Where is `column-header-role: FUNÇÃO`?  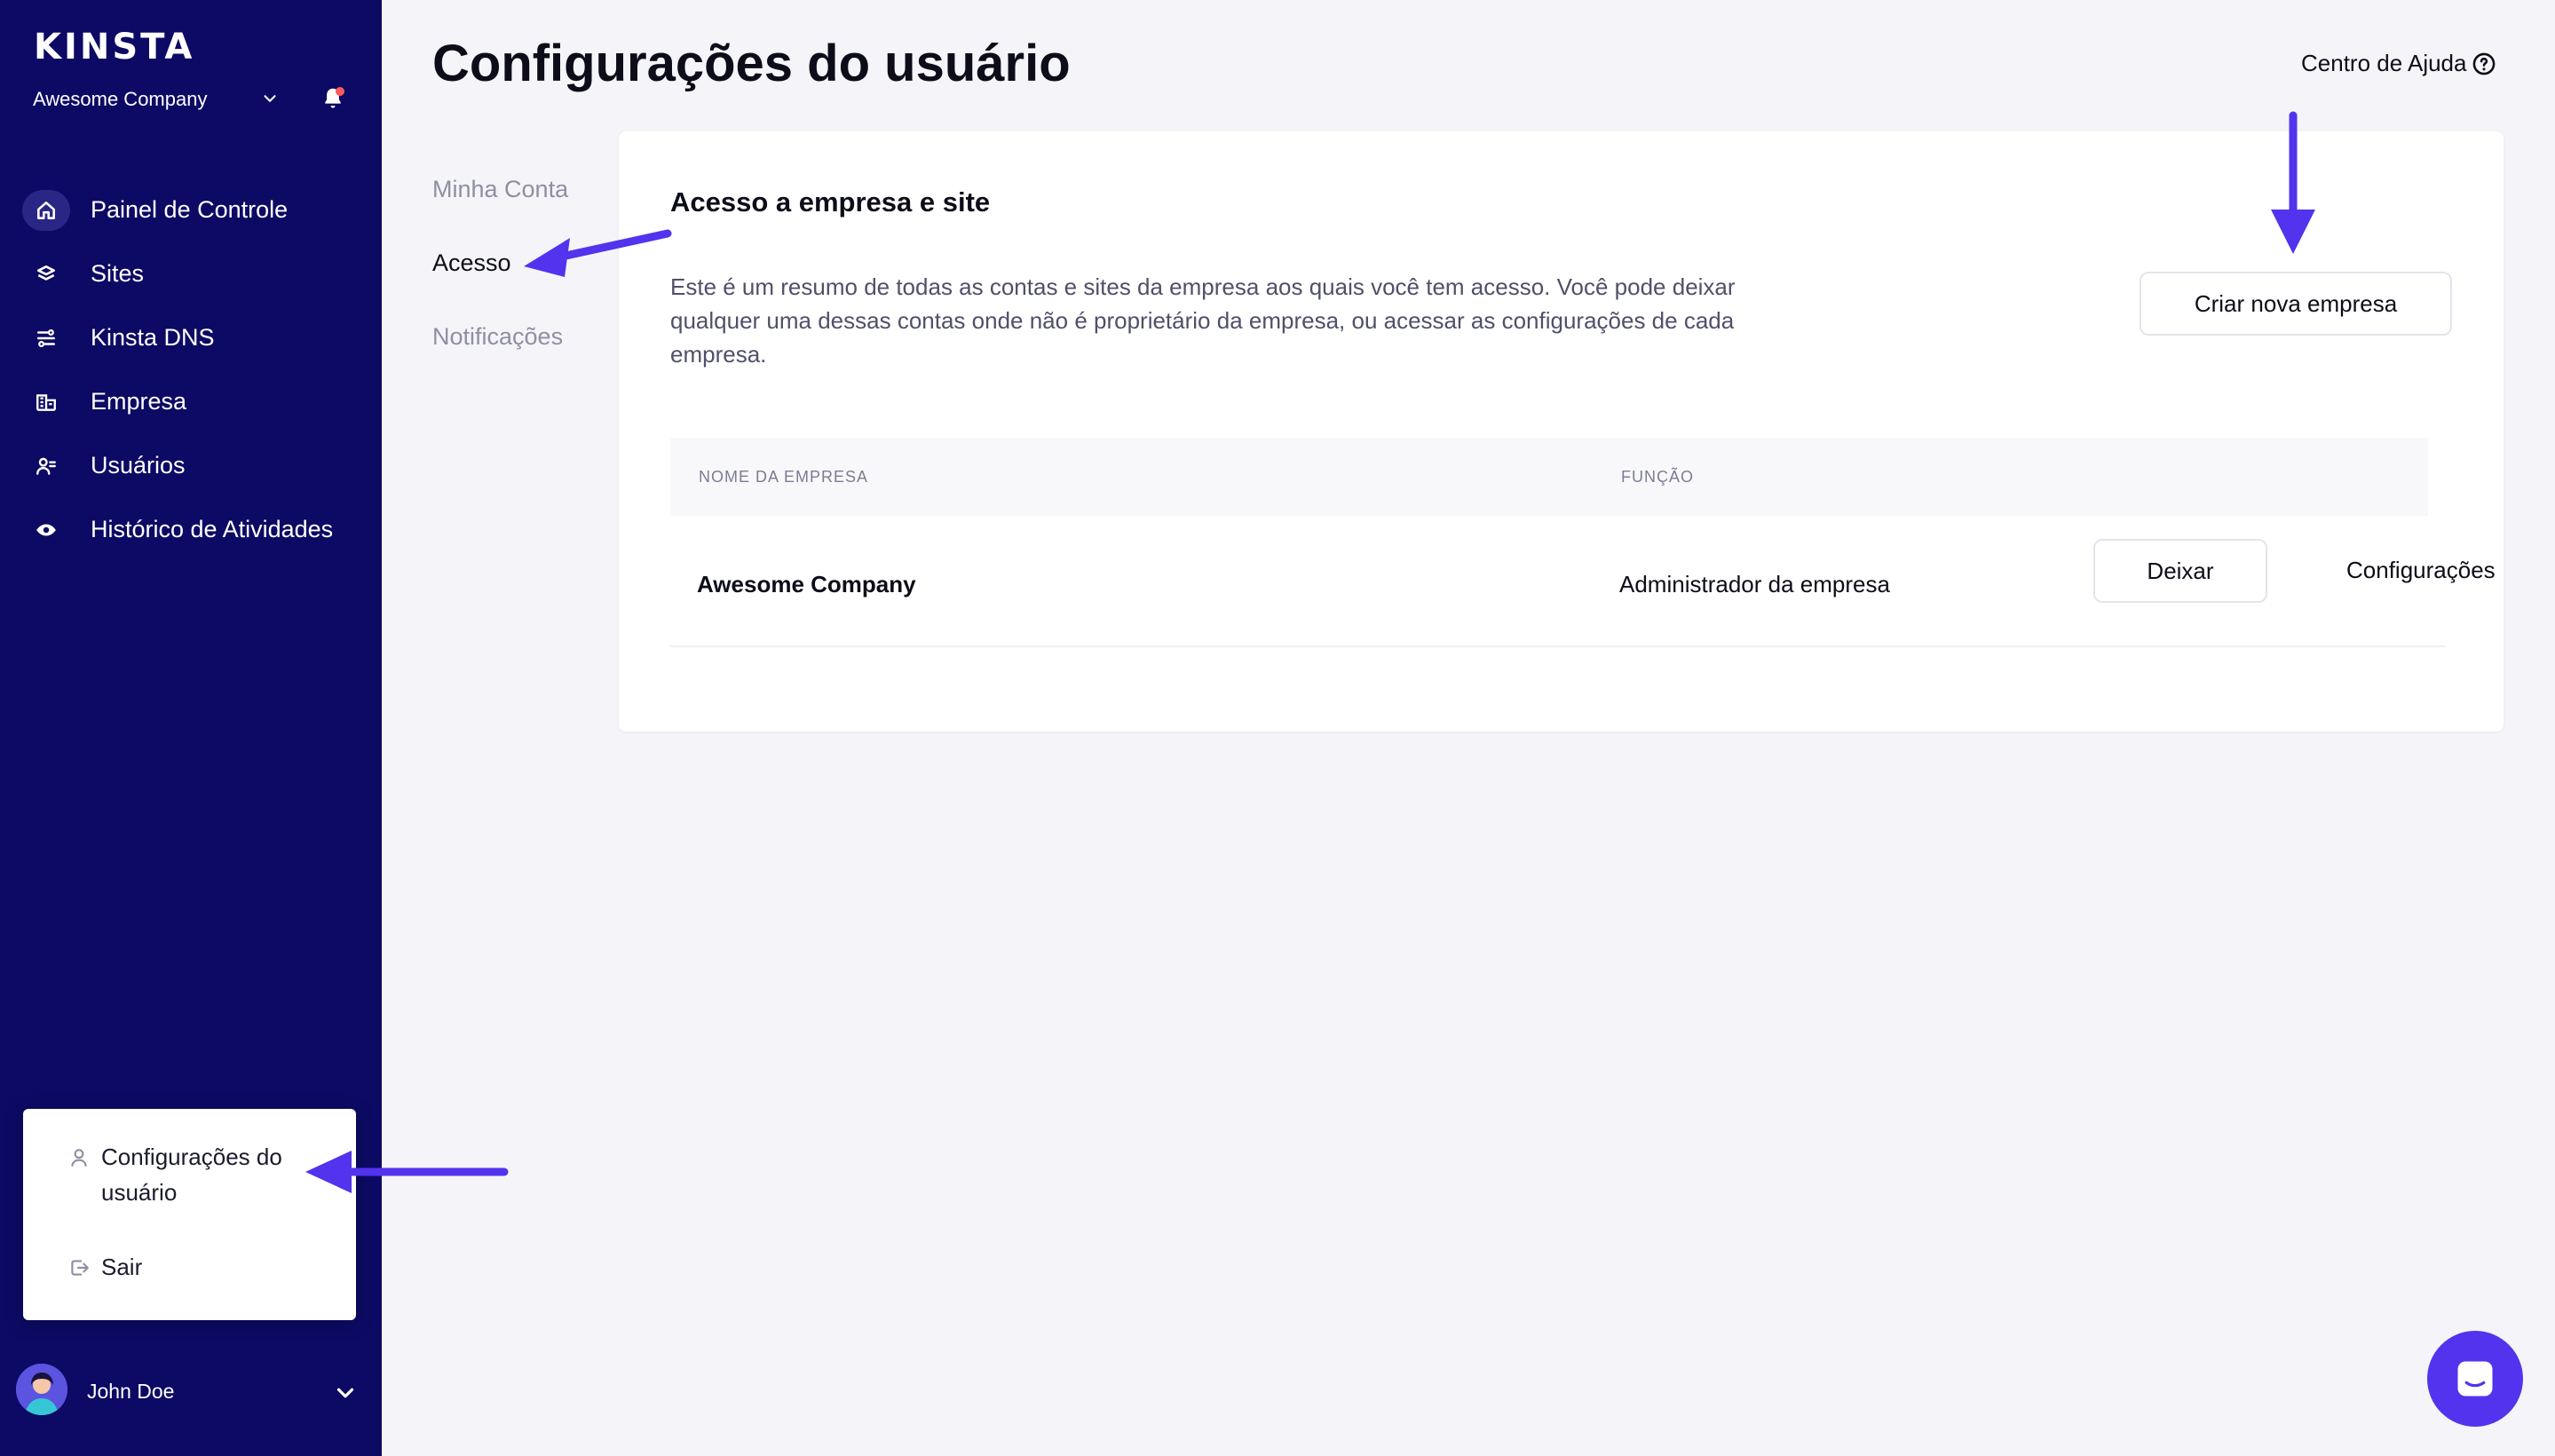
column-header-role: FUNÇÃO is located at coordinates (1657, 477).